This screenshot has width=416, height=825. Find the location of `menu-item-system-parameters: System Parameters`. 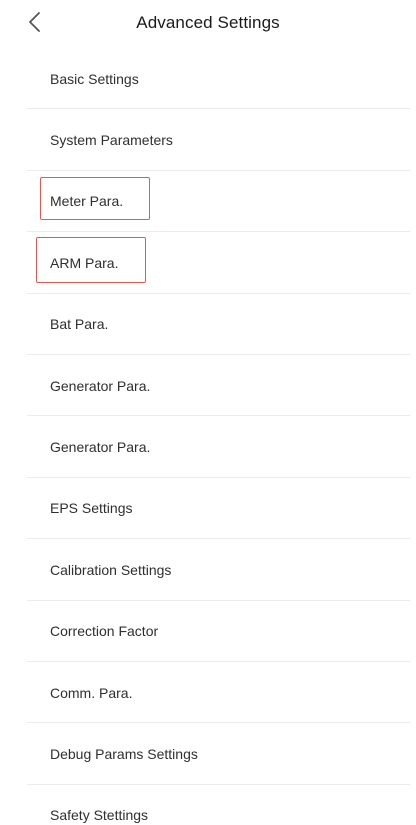

menu-item-system-parameters: System Parameters is located at coordinates (208, 140).